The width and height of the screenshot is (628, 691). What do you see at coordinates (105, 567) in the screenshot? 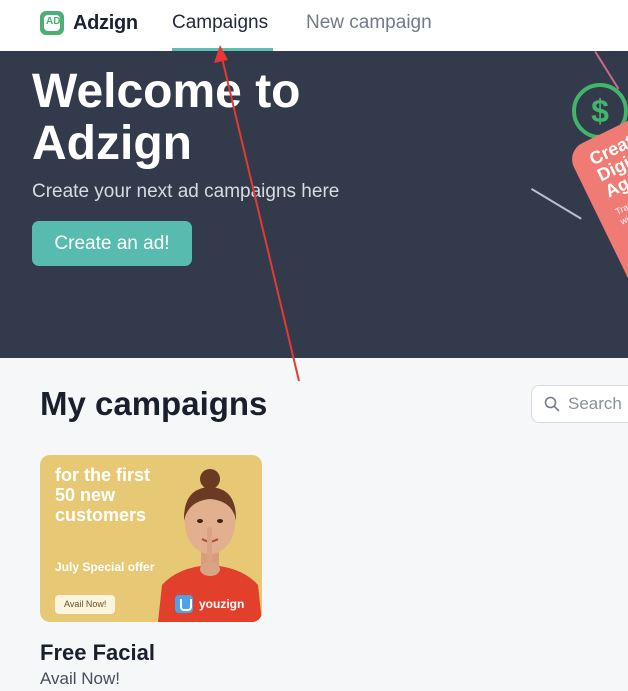
I see `ad-offer-text: July Special offer` at bounding box center [105, 567].